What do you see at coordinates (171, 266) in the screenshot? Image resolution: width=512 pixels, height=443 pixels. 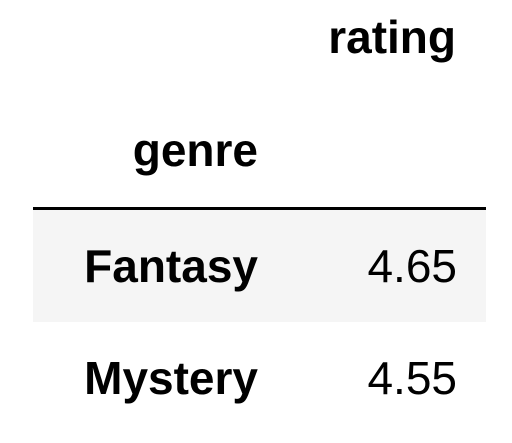 I see `row-index-label: Fantasy` at bounding box center [171, 266].